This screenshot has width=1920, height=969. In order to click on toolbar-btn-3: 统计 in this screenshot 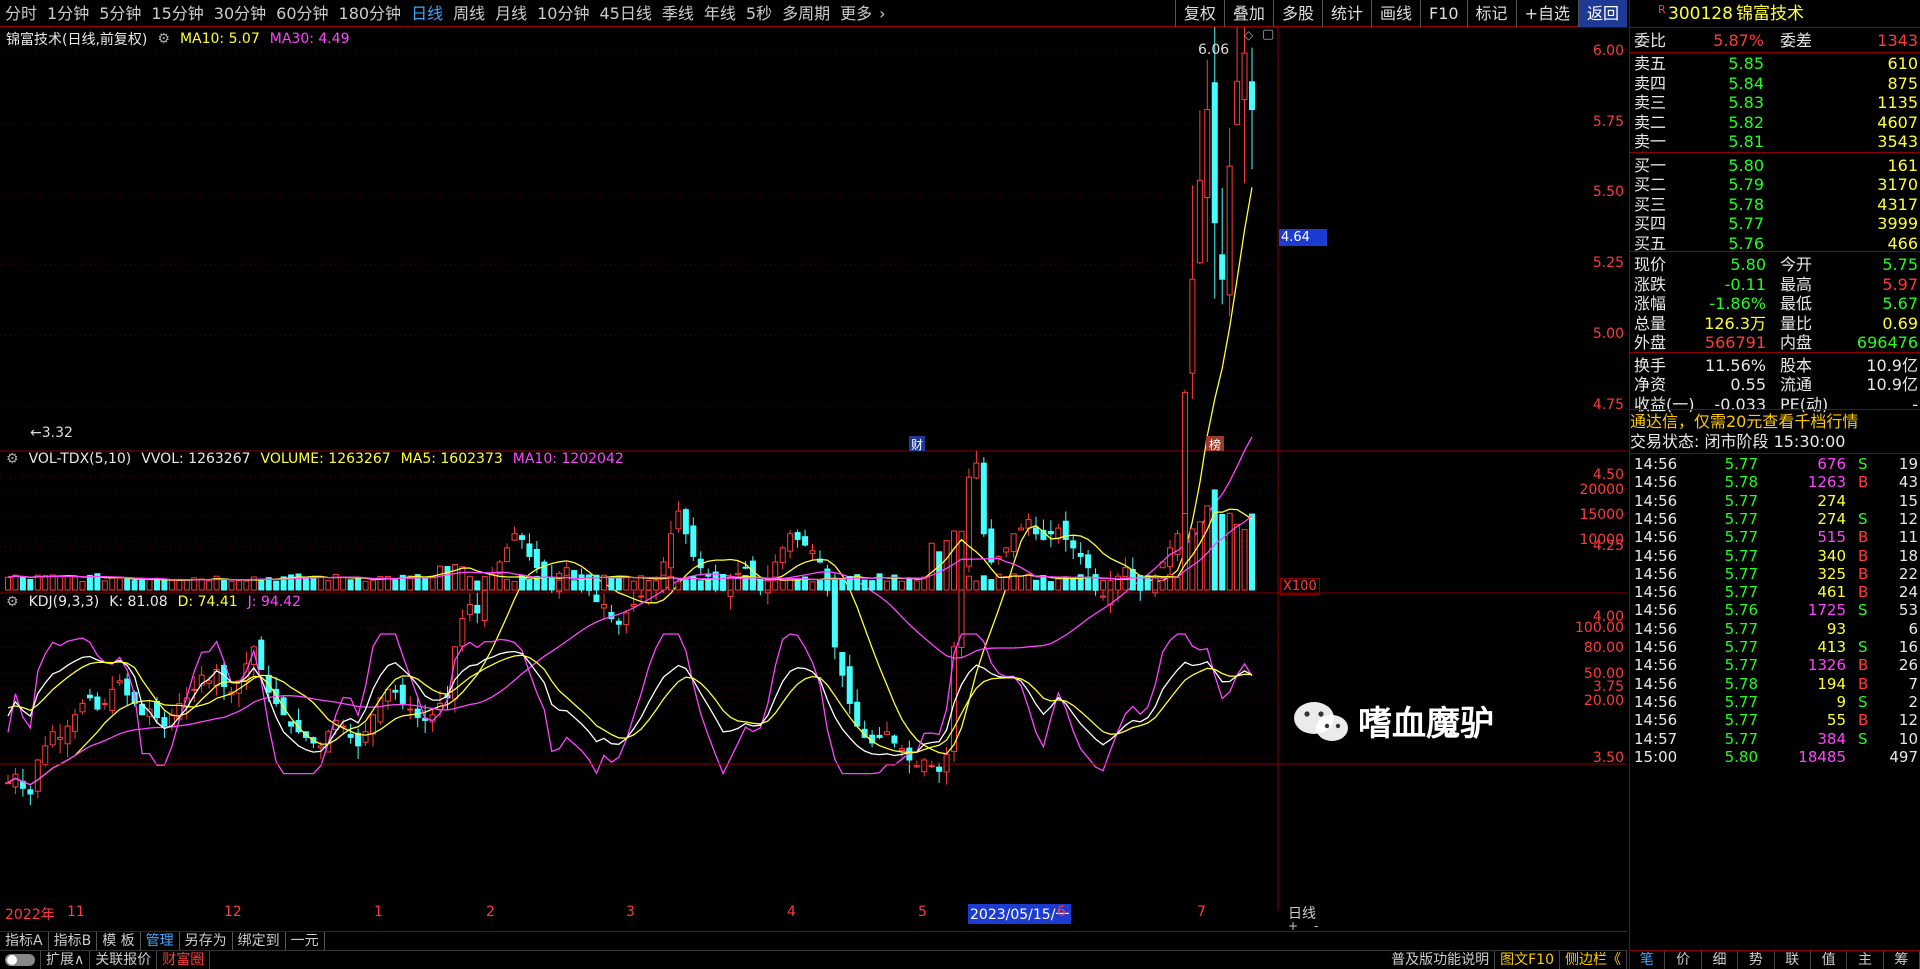, I will do `click(1346, 13)`.